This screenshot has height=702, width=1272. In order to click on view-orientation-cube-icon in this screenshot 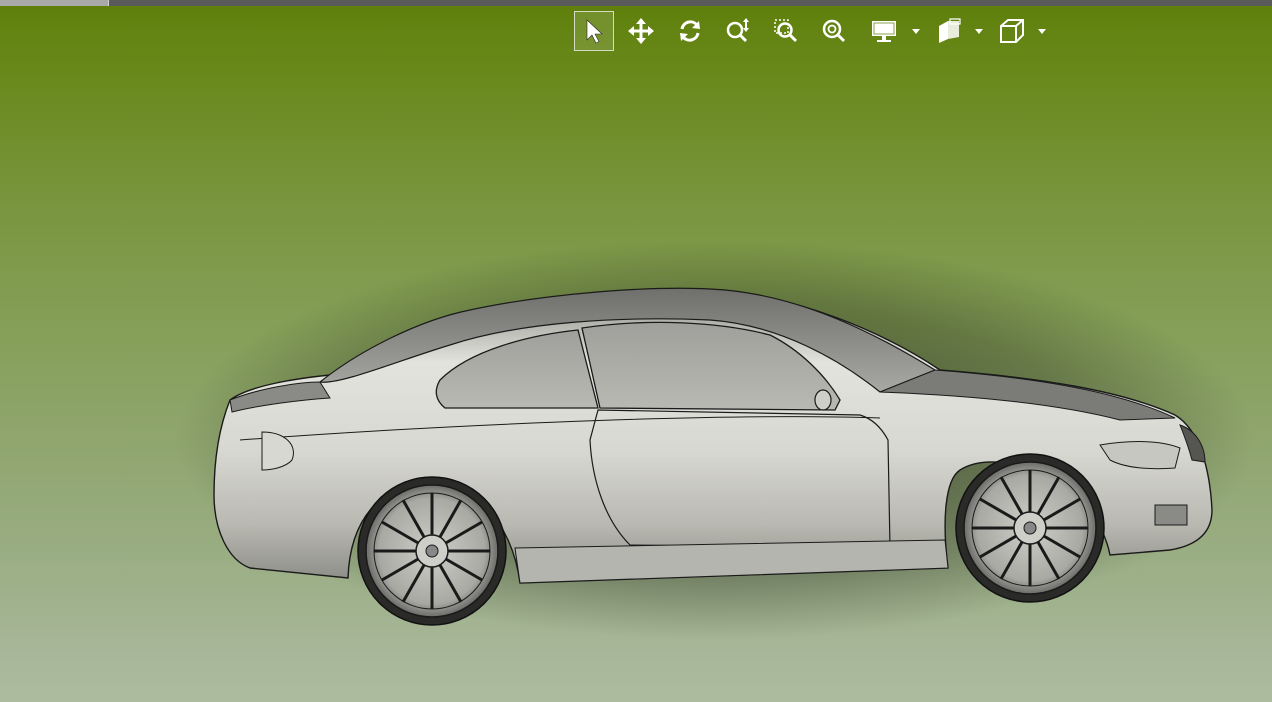, I will do `click(1012, 31)`.